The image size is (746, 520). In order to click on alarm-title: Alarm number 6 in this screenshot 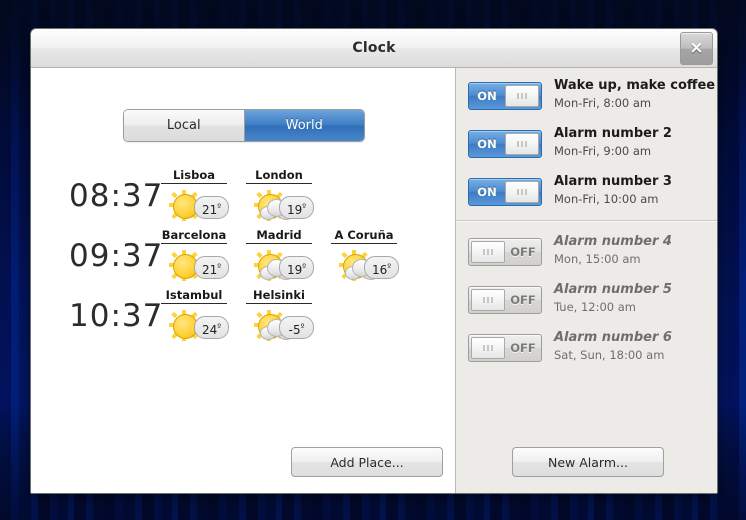, I will do `click(613, 337)`.